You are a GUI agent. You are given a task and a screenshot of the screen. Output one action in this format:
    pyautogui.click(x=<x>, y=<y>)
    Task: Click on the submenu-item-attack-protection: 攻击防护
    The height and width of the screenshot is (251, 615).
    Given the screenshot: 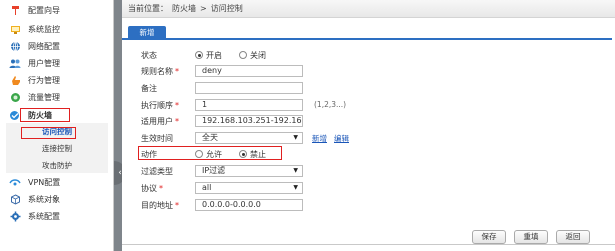 What is the action you would take?
    pyautogui.click(x=57, y=165)
    